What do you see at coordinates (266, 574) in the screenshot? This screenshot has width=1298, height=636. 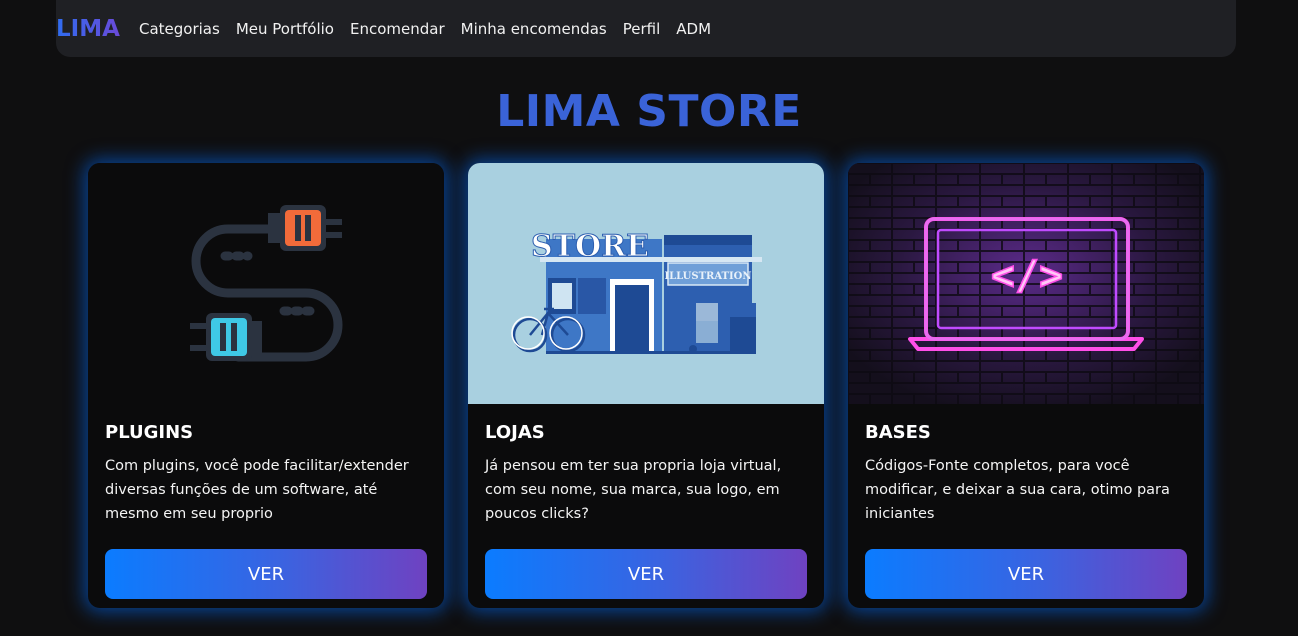 I see `ver-button-plugins: VER` at bounding box center [266, 574].